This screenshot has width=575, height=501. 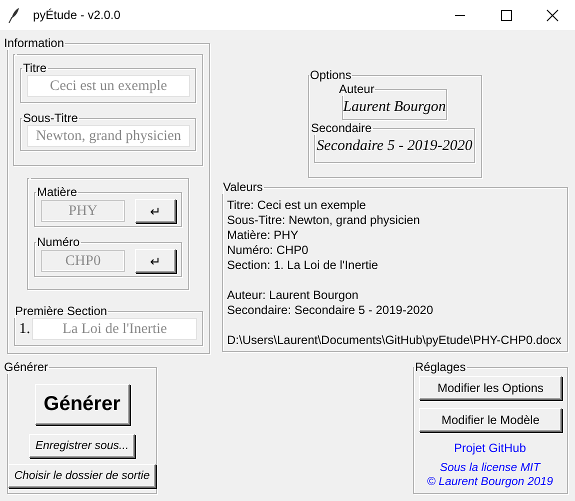 What do you see at coordinates (82, 476) in the screenshot?
I see `action-button: Choisir le dossier de sortie` at bounding box center [82, 476].